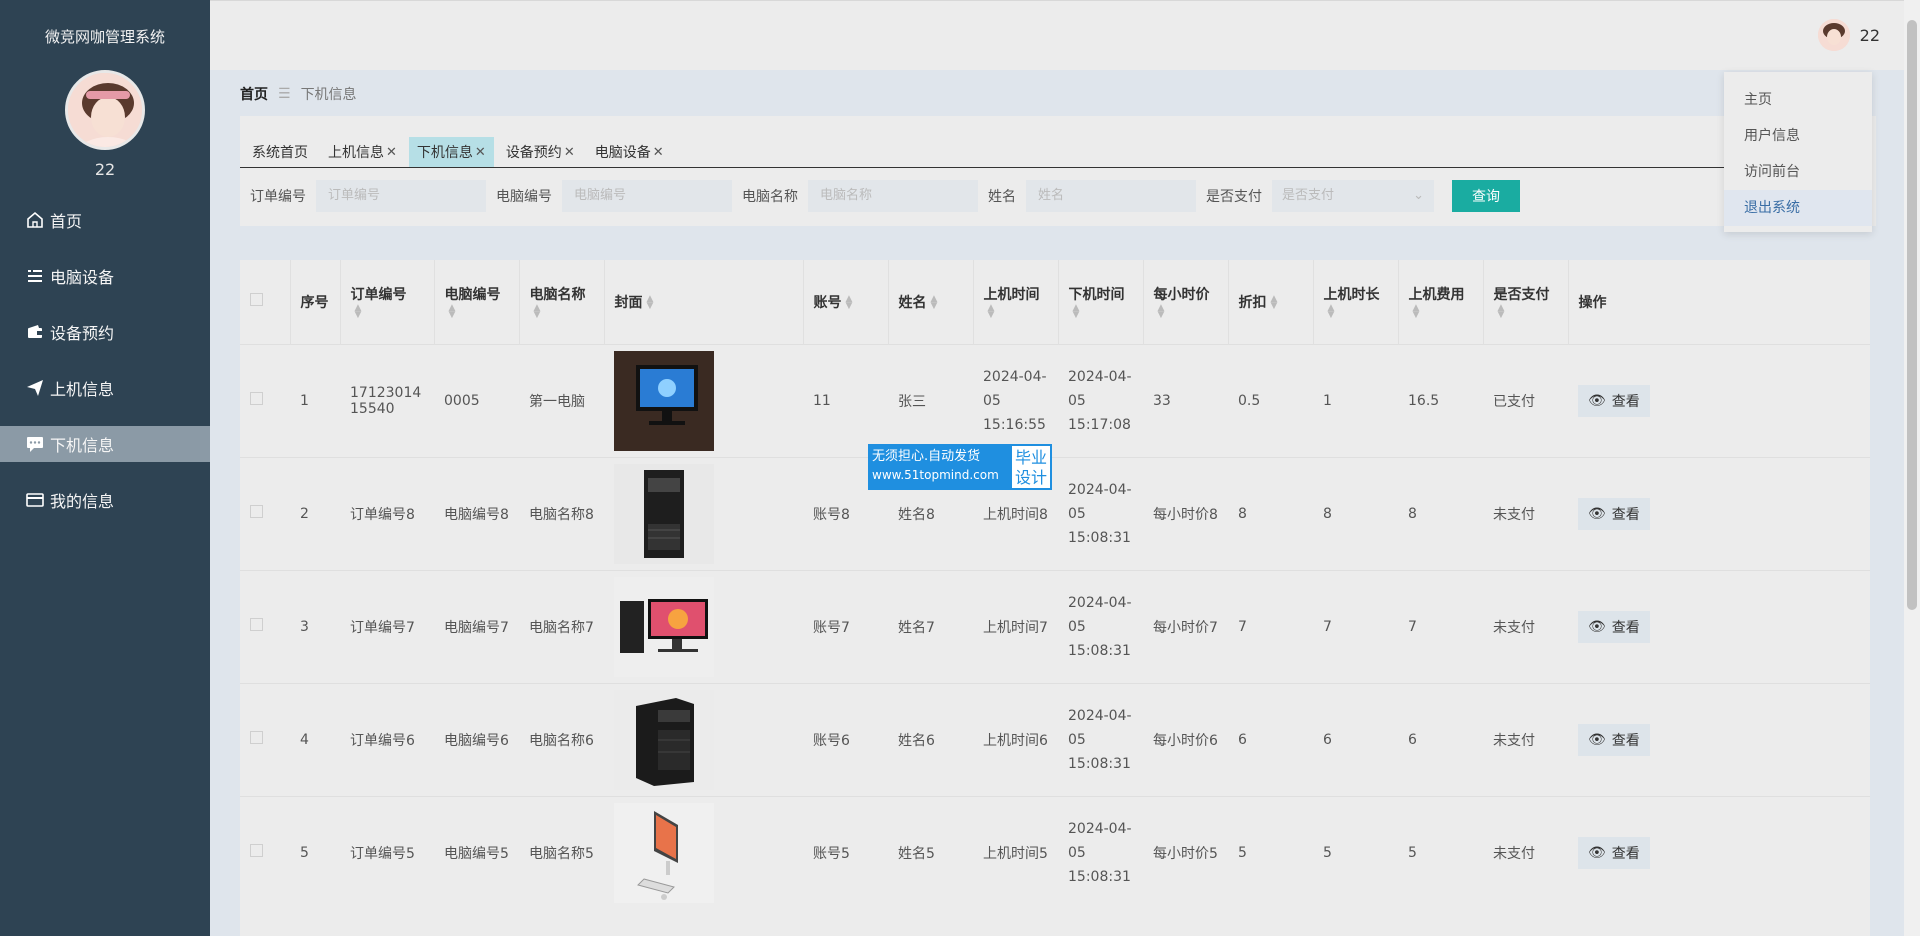 This screenshot has height=936, width=1920. Describe the element at coordinates (477, 302) in the screenshot. I see `col-header-pc-no: 电脑编号 ▲ ▼` at that location.